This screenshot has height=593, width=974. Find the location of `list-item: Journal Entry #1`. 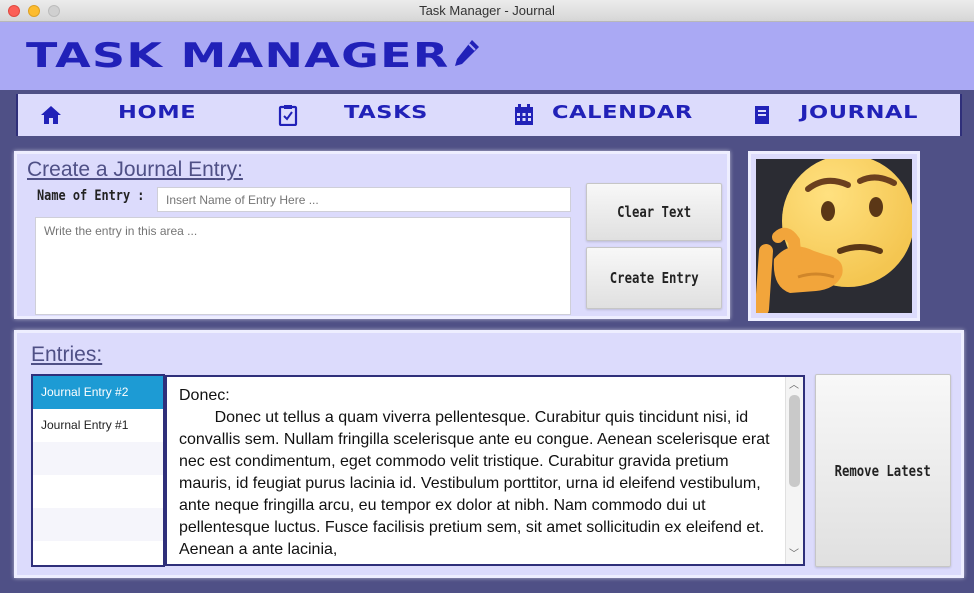

list-item: Journal Entry #1 is located at coordinates (98, 425).